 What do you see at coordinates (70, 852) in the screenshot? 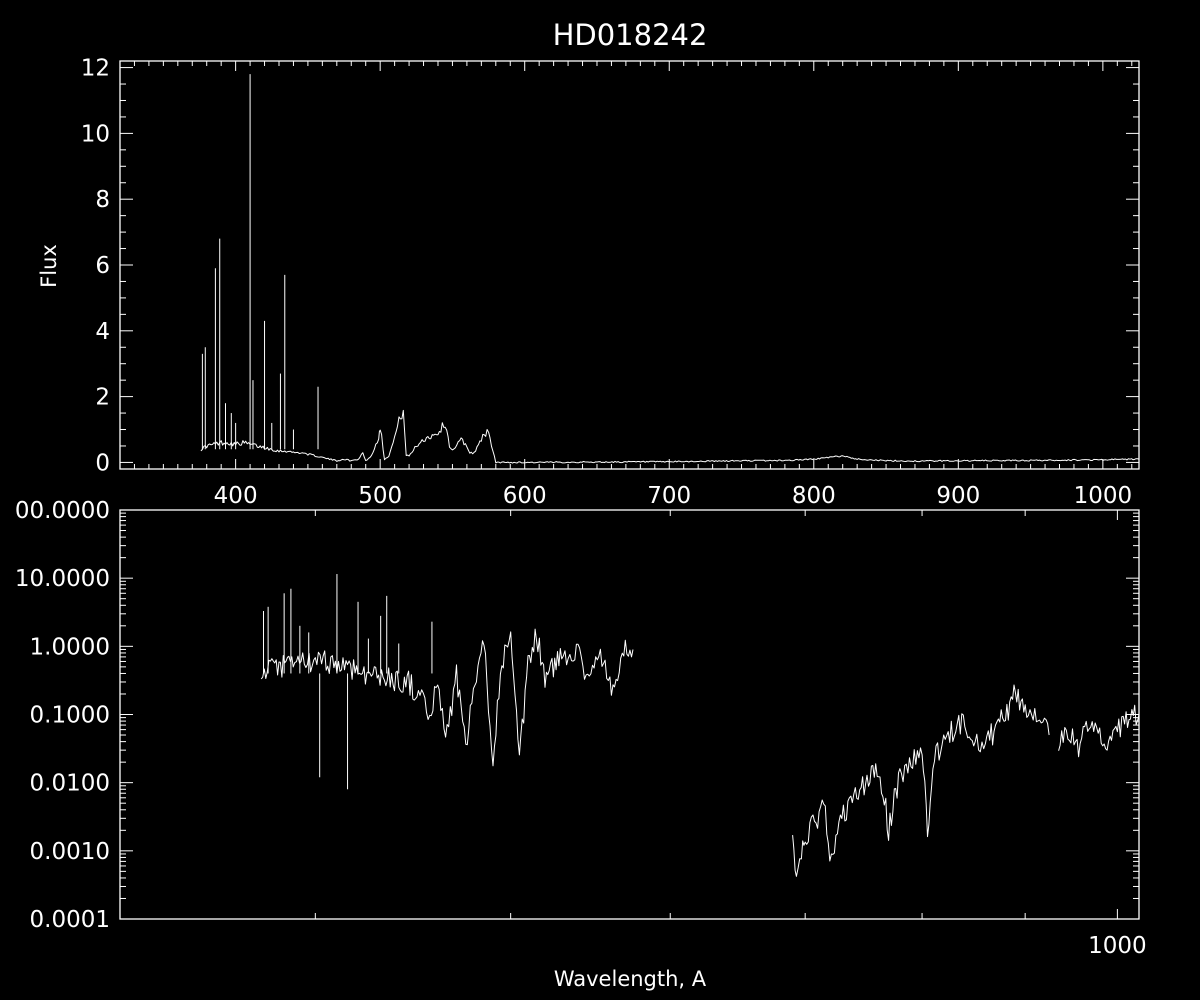
I see `y-tick-label: 0.0010` at bounding box center [70, 852].